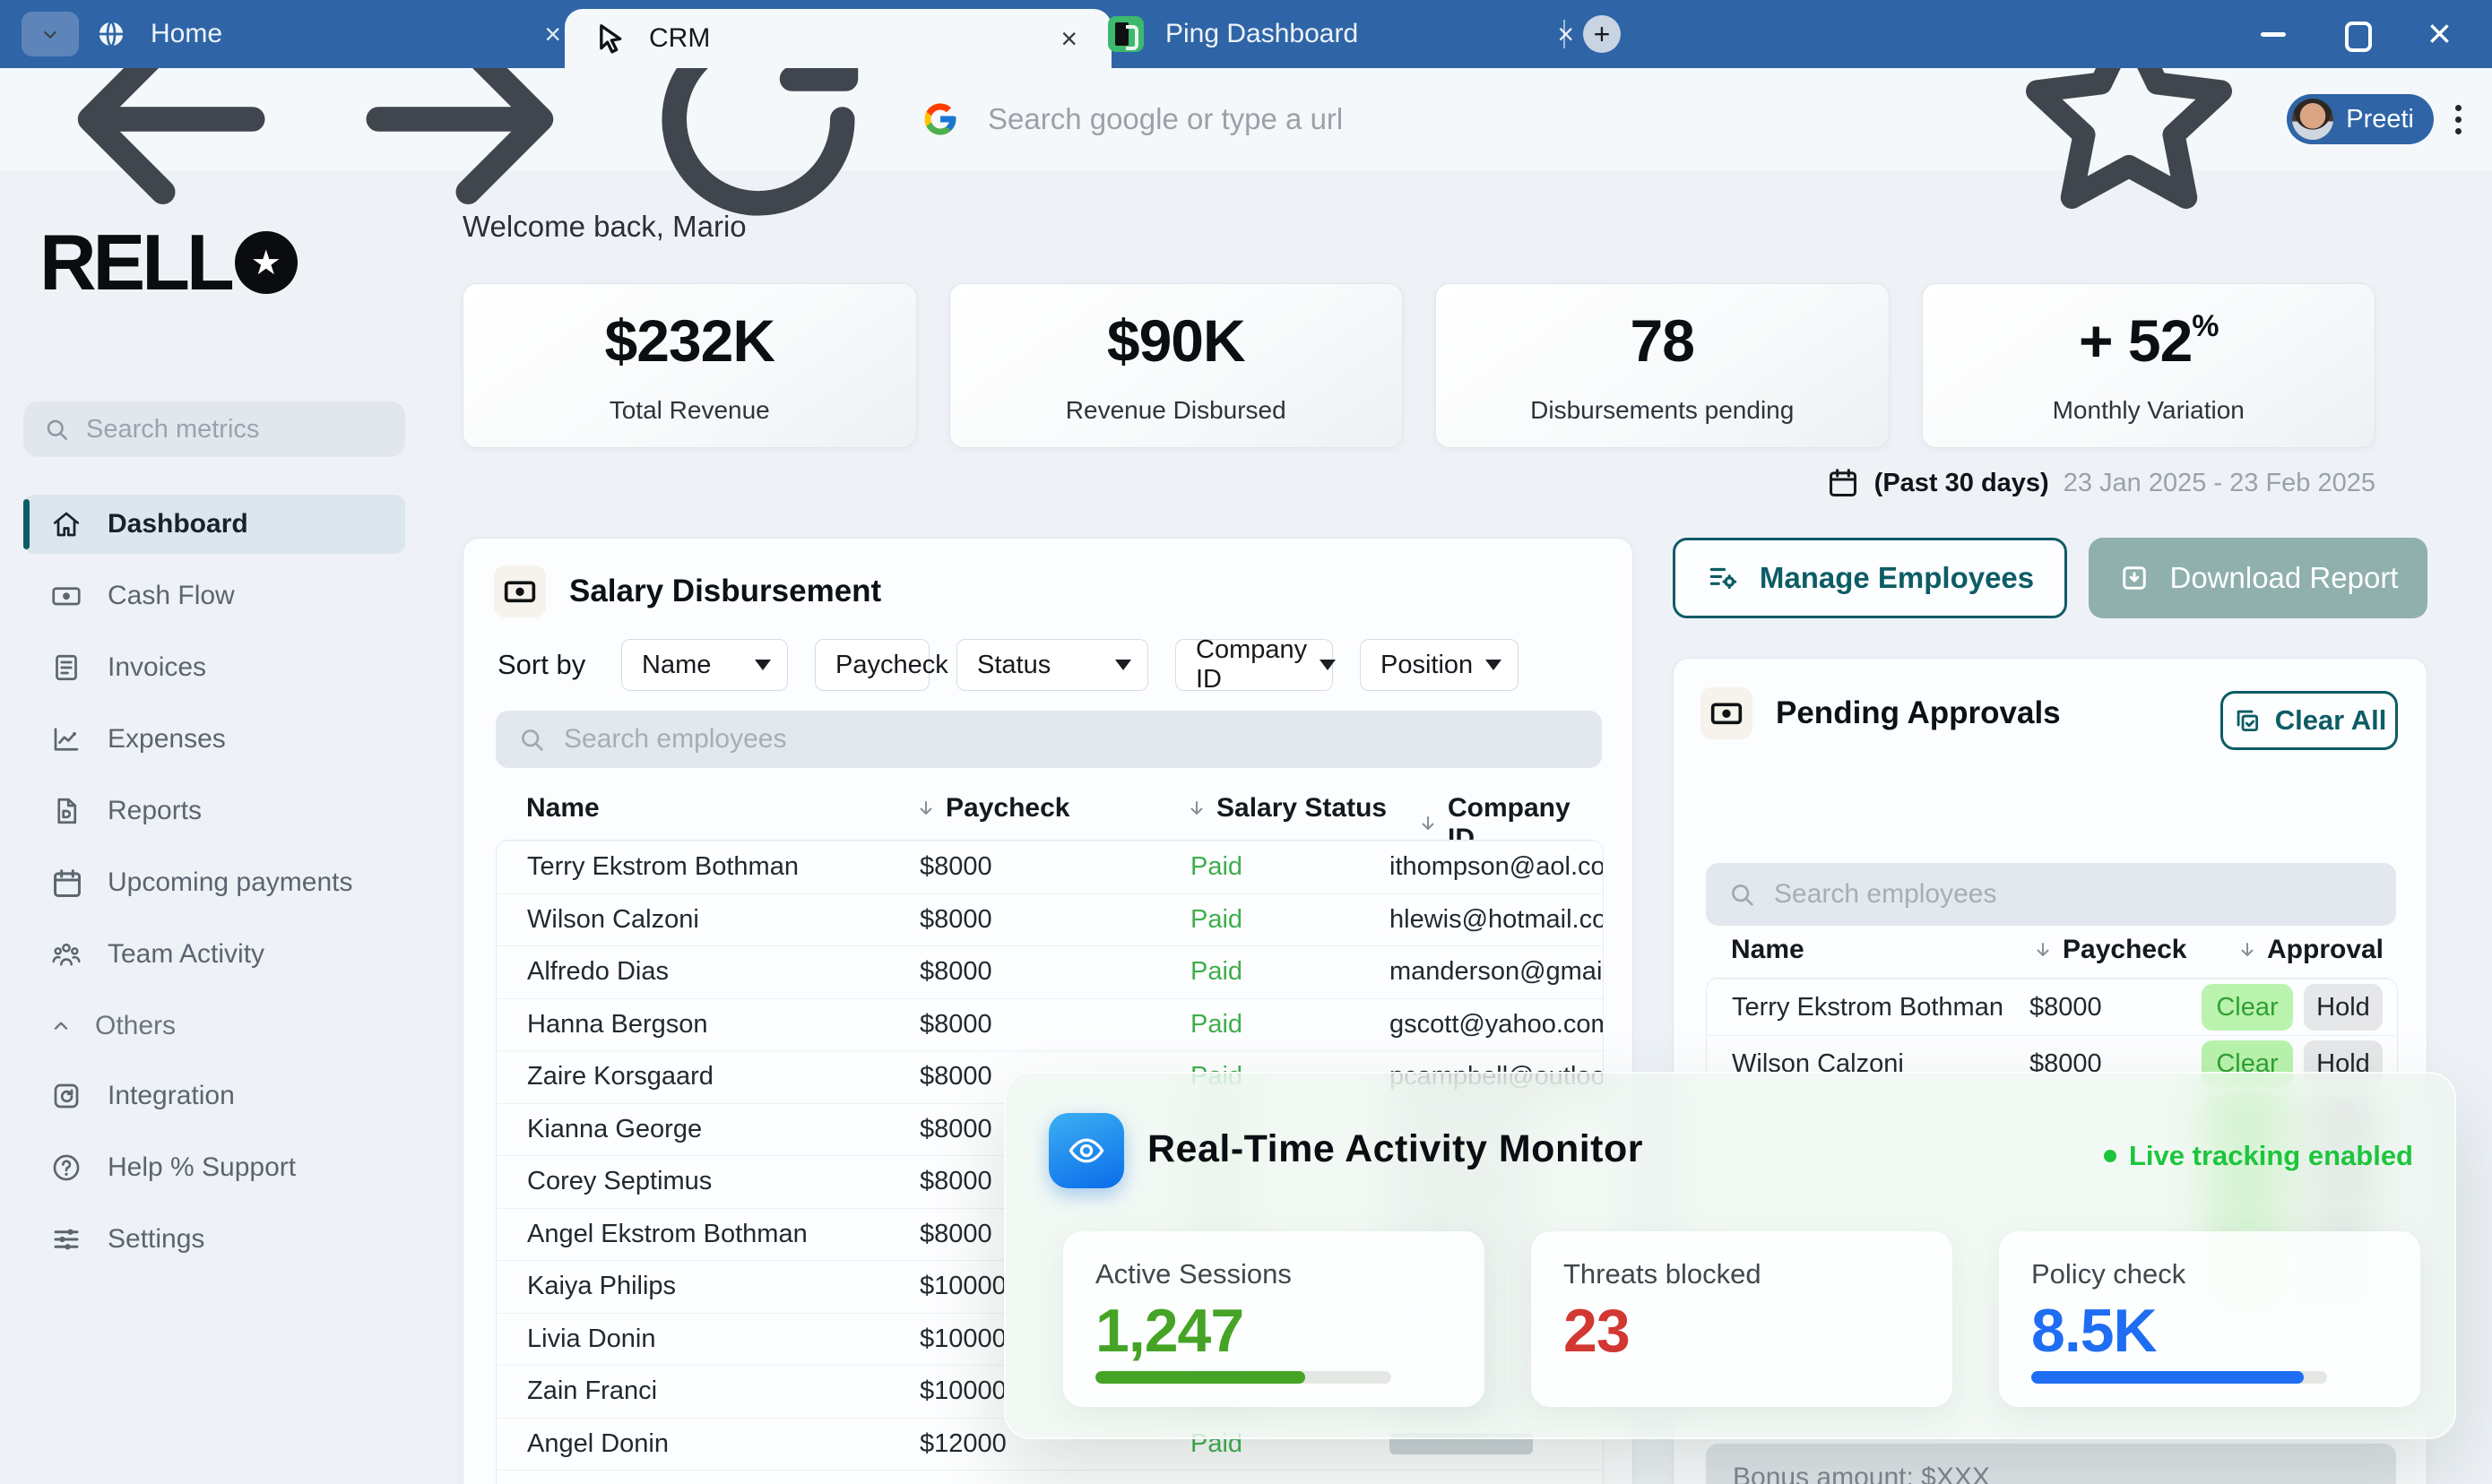  Describe the element at coordinates (1662, 1274) in the screenshot. I see `monitor-card-label: Threats blocked` at that location.